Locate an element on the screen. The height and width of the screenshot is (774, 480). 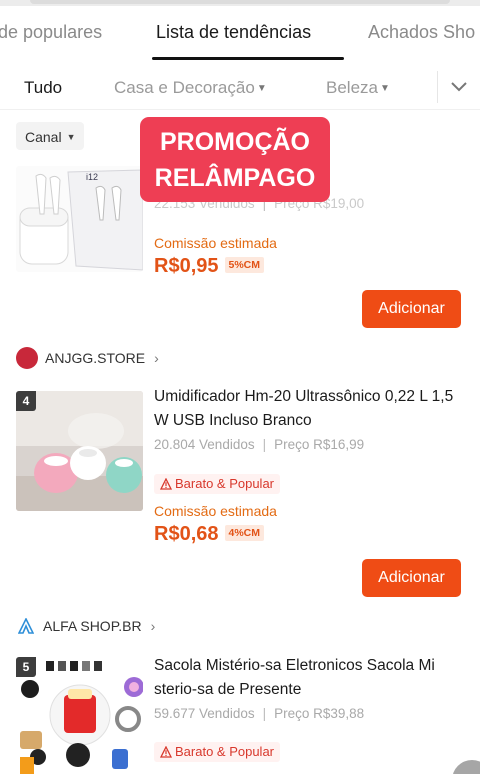
expand-categories-button is located at coordinates (458, 87).